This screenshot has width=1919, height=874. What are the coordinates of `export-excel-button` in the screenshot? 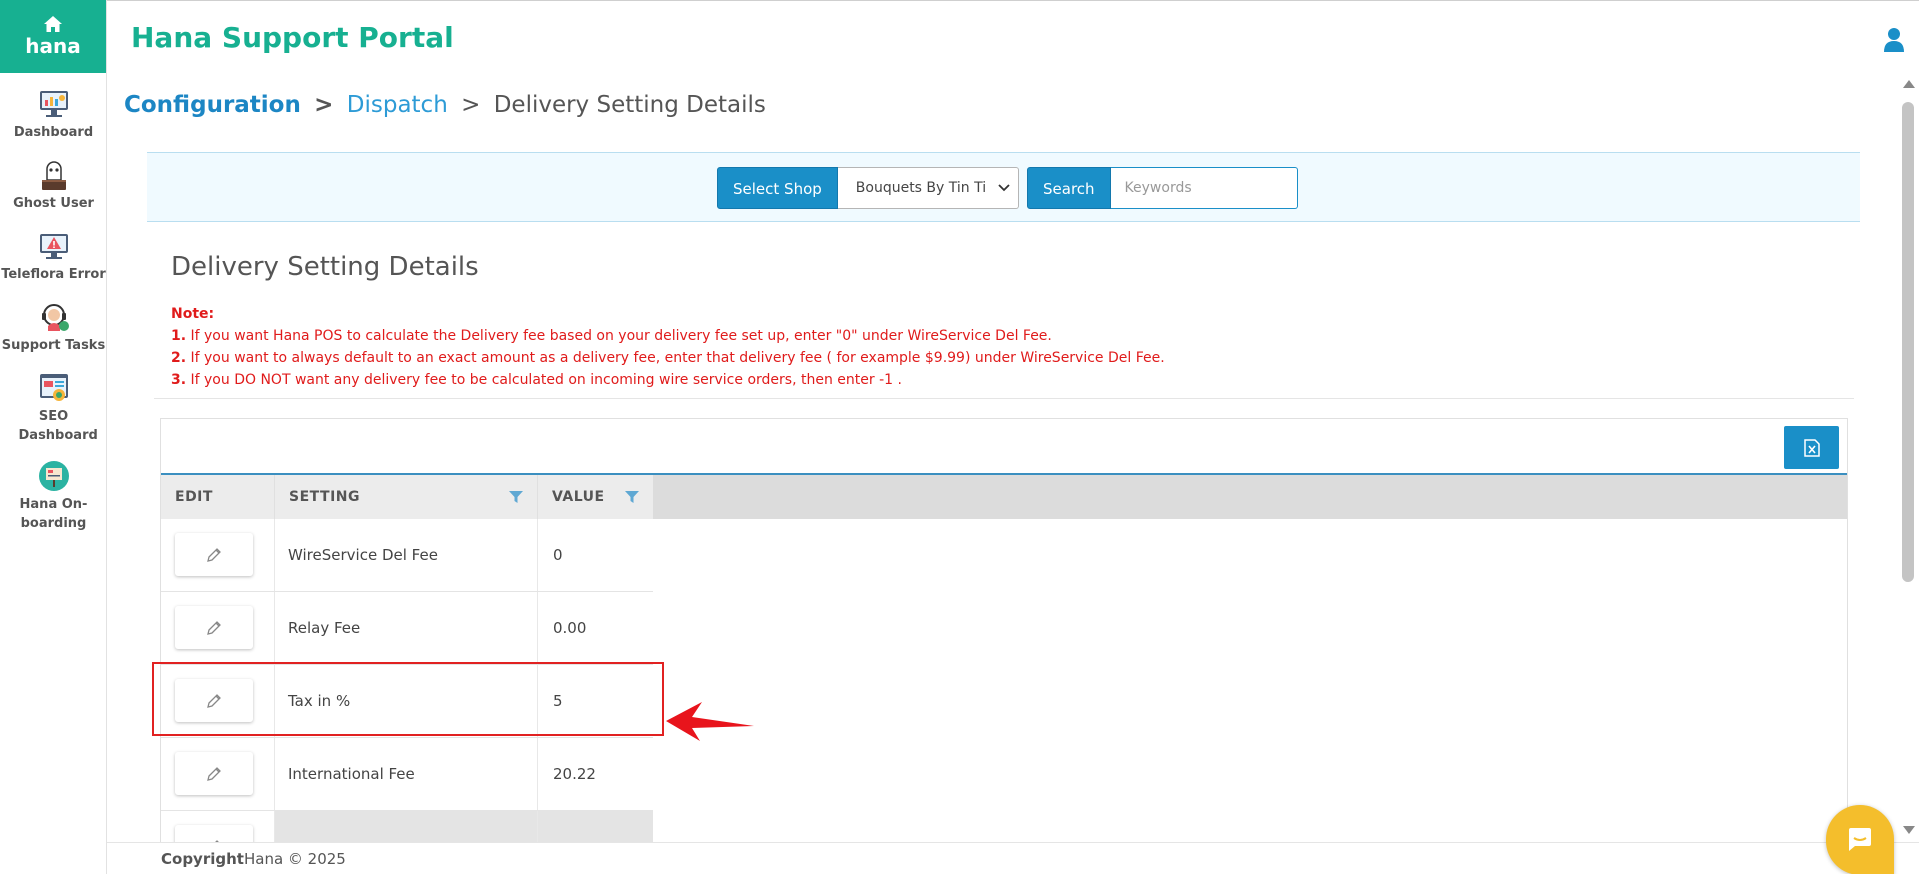 It's located at (1811, 447).